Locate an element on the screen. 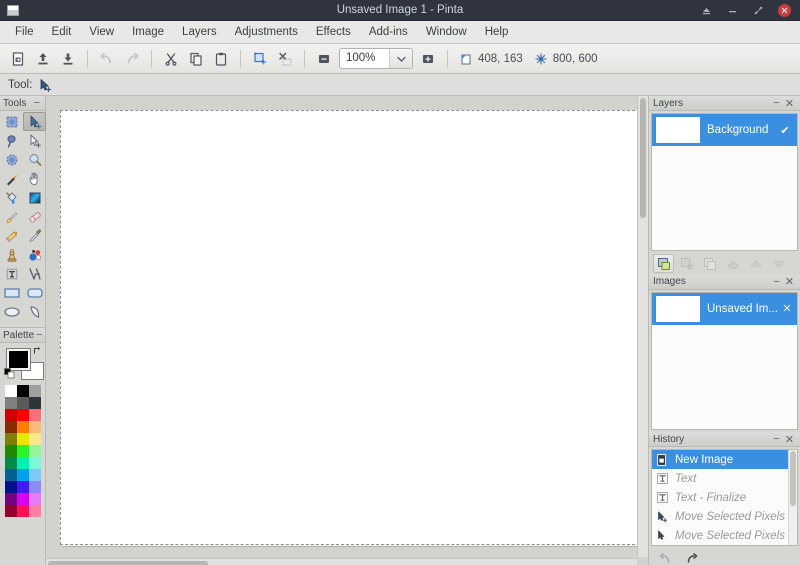 The image size is (800, 565). tool-ellipse-select is located at coordinates (11, 159).